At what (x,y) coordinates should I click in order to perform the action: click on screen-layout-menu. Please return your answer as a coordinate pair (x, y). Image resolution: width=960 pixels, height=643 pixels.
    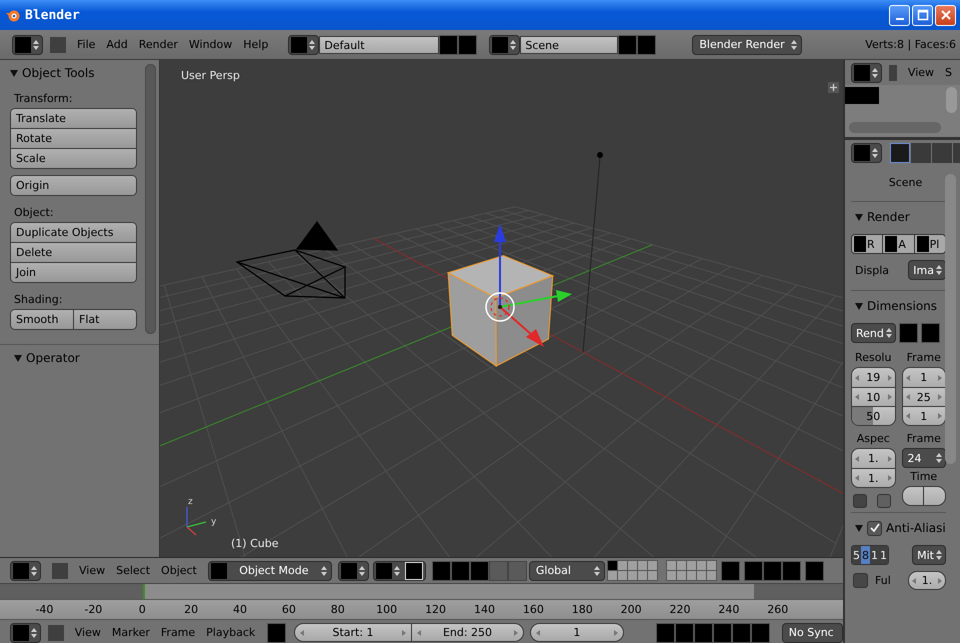
    Looking at the image, I should click on (304, 44).